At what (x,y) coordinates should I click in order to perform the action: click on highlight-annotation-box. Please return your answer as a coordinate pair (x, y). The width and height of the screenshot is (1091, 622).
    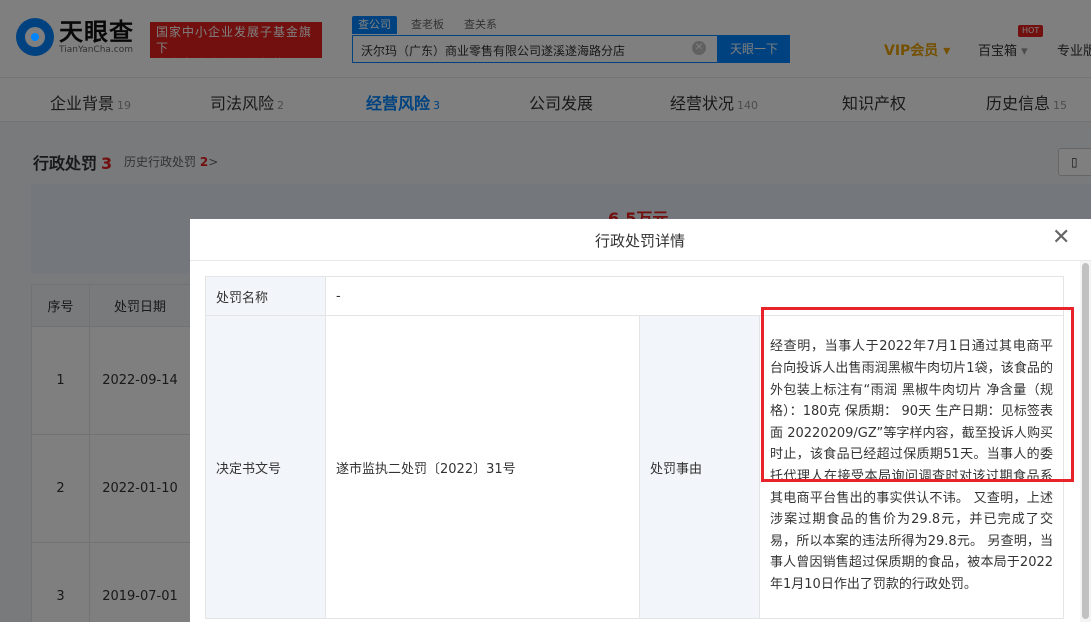
    Looking at the image, I should click on (917, 394).